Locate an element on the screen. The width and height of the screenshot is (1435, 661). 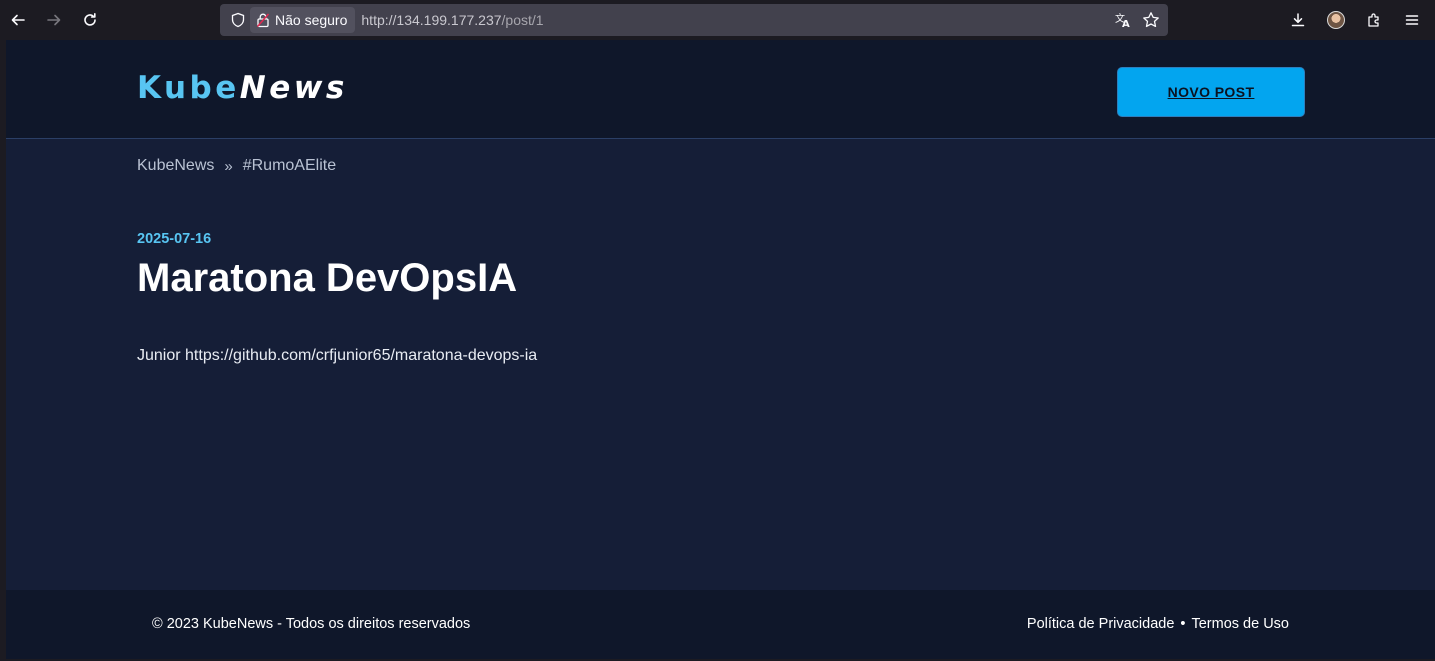
url-text: http://134.199.177.237/post/1 is located at coordinates (452, 20).